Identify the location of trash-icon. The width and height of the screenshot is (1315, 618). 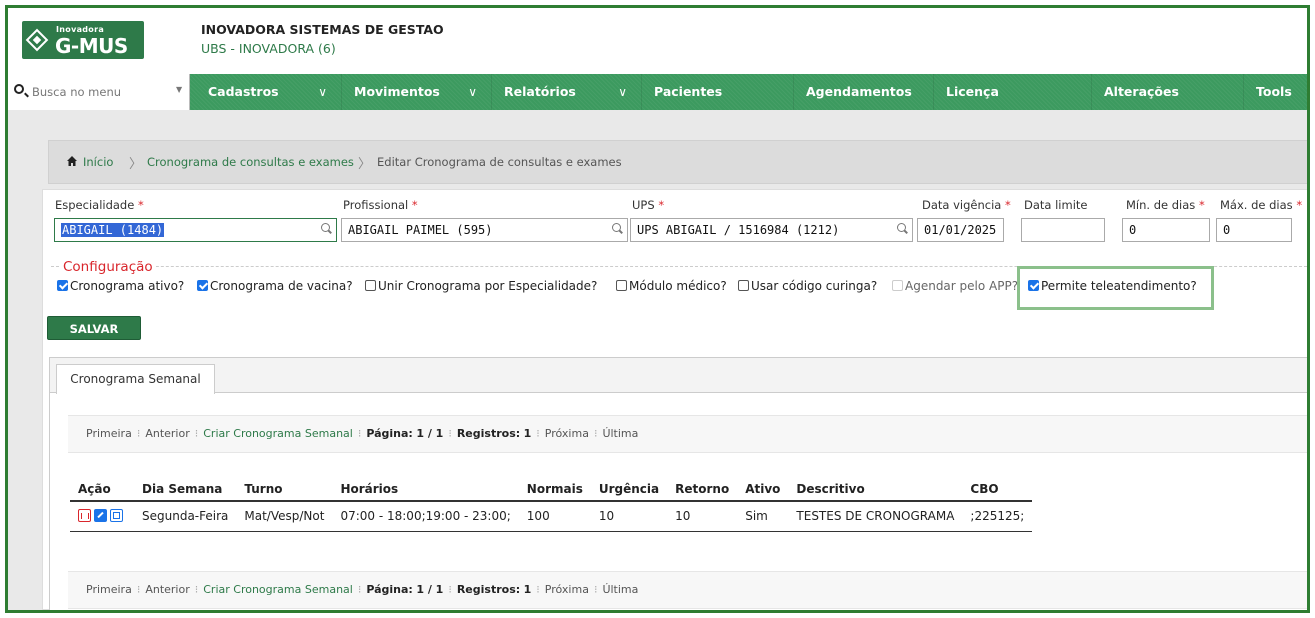
(84, 516).